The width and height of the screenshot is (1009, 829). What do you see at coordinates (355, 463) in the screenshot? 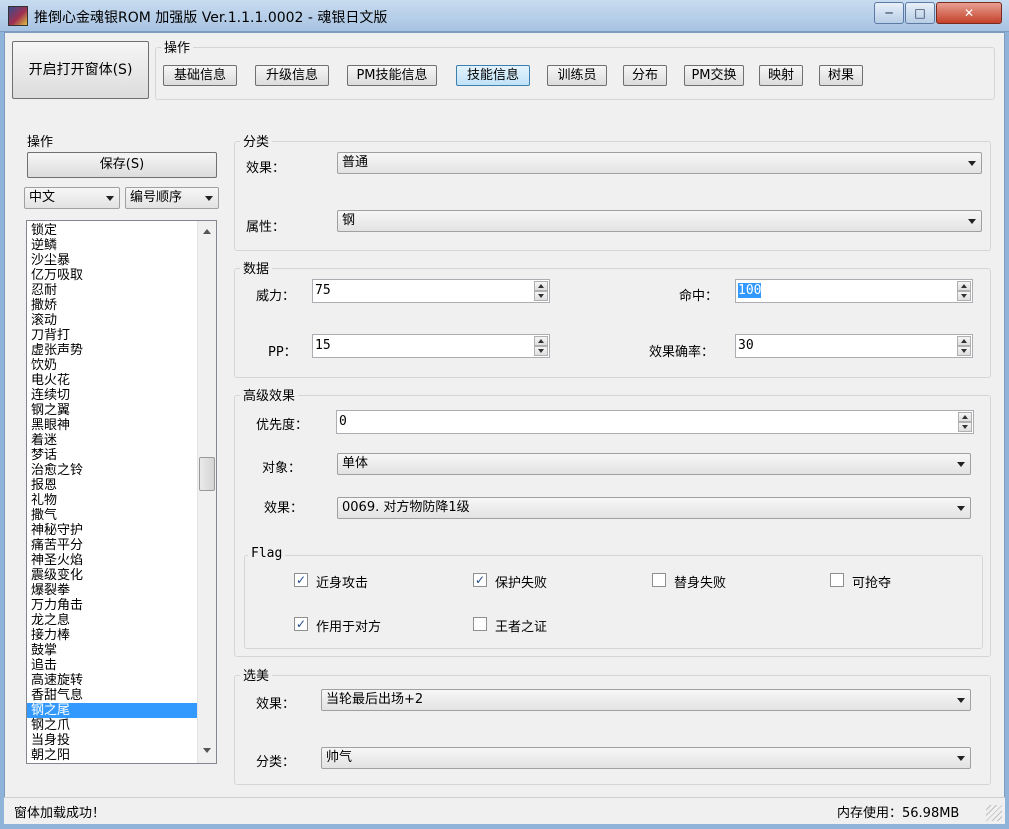
I see `target-value: 单体` at bounding box center [355, 463].